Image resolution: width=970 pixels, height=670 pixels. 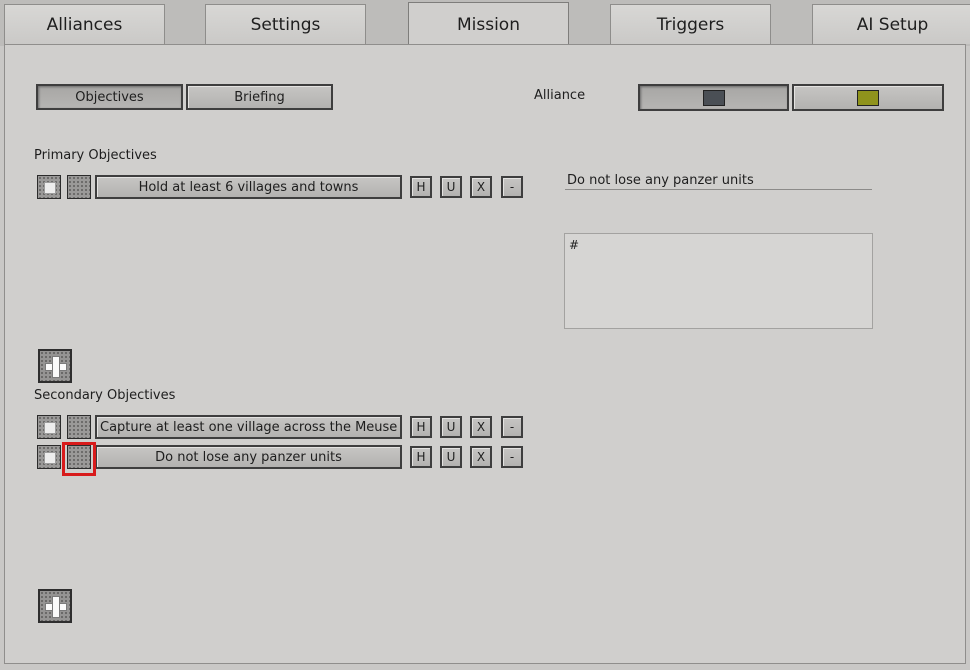 What do you see at coordinates (79, 427) in the screenshot?
I see `secondary-1-pattern-button` at bounding box center [79, 427].